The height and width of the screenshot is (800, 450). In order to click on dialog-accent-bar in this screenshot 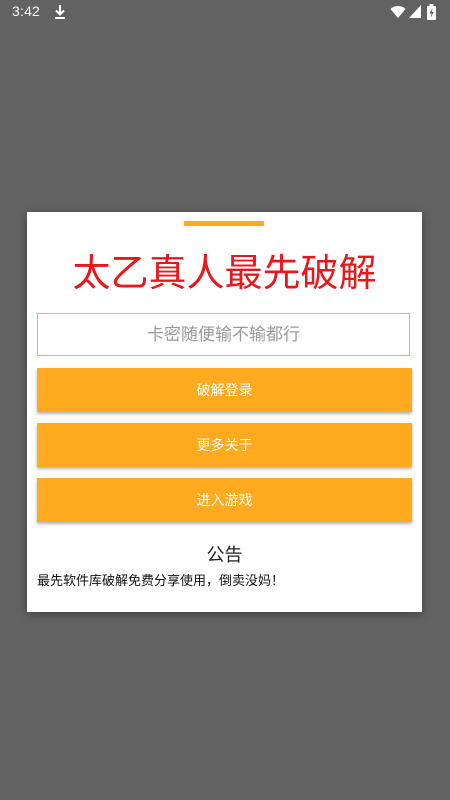, I will do `click(224, 223)`.